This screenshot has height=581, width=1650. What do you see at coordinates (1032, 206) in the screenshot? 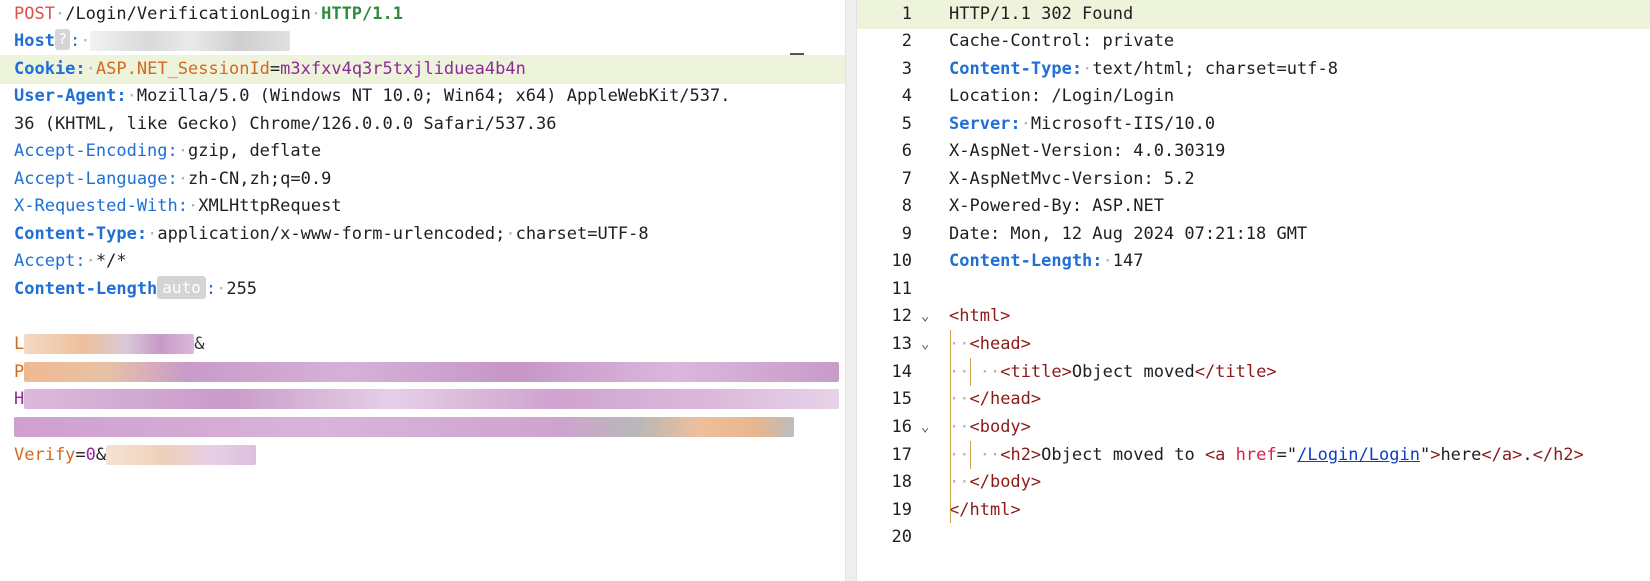
I see `response-line-8: 8 X-Powered-By: ASP.NET` at bounding box center [1032, 206].